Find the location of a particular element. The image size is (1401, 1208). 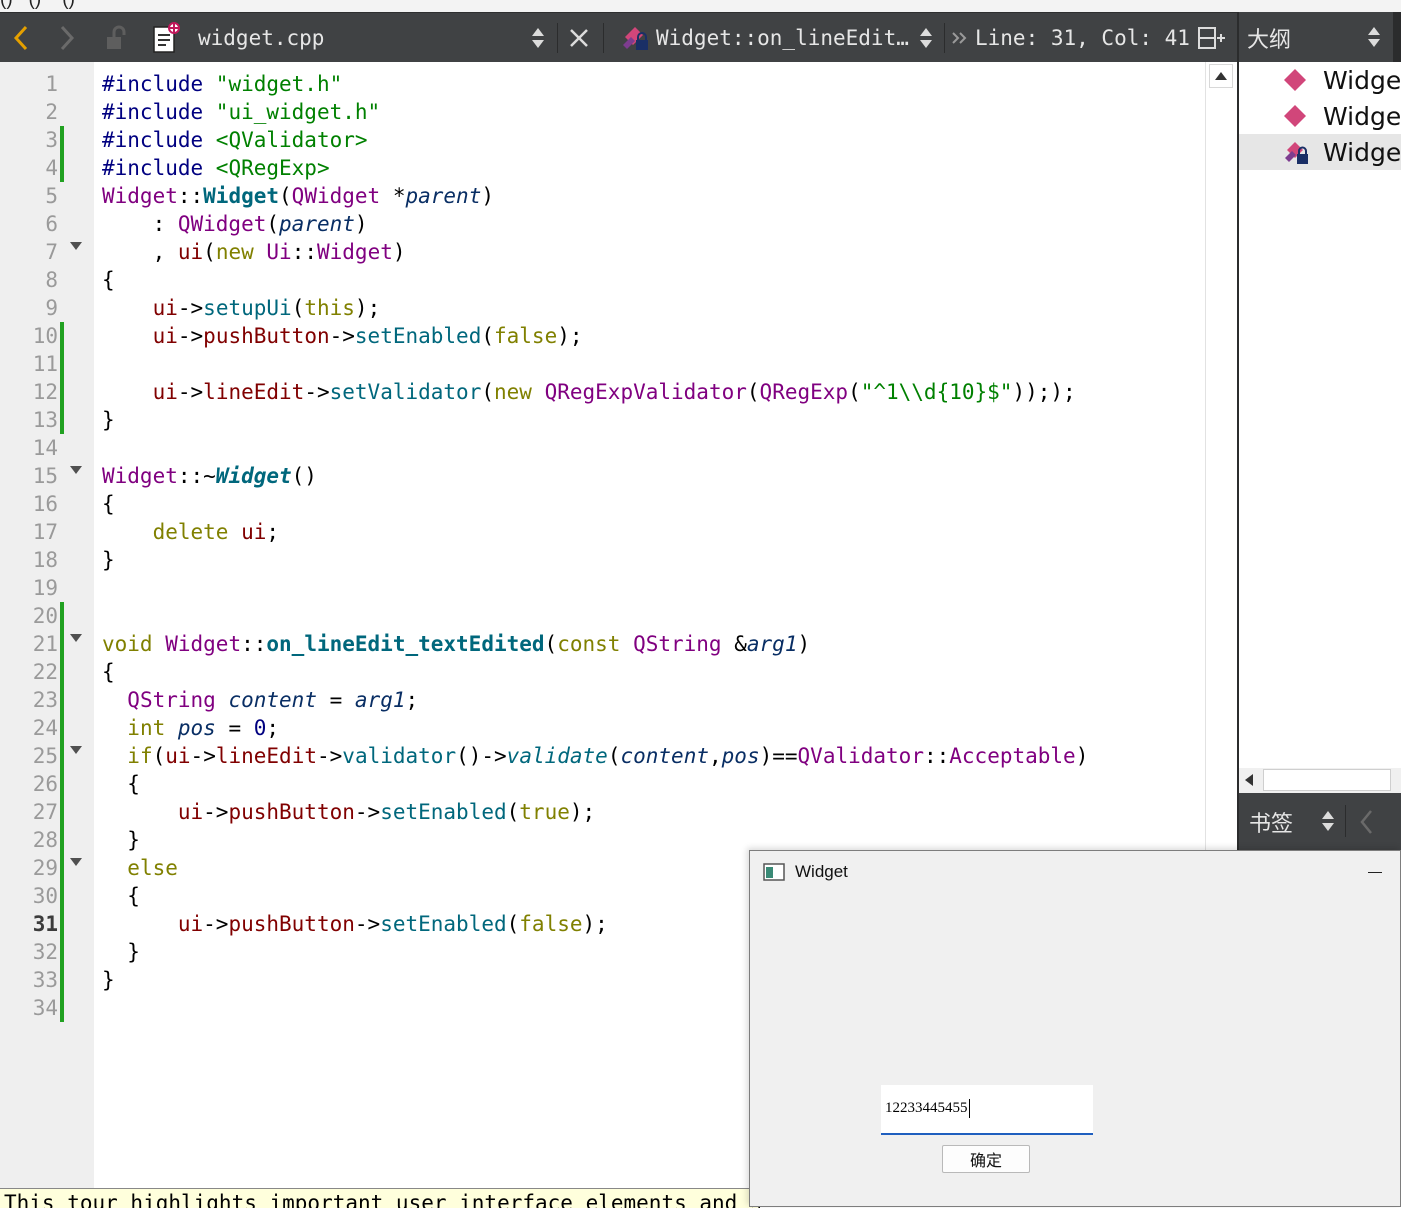

code-token: QWidget is located at coordinates (222, 224).